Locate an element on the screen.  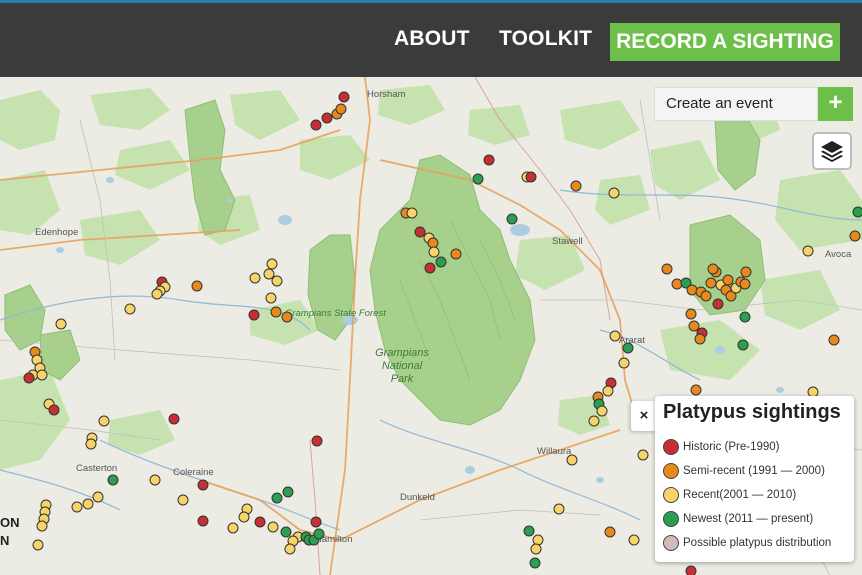
about-link: ABOUT is located at coordinates (432, 39).